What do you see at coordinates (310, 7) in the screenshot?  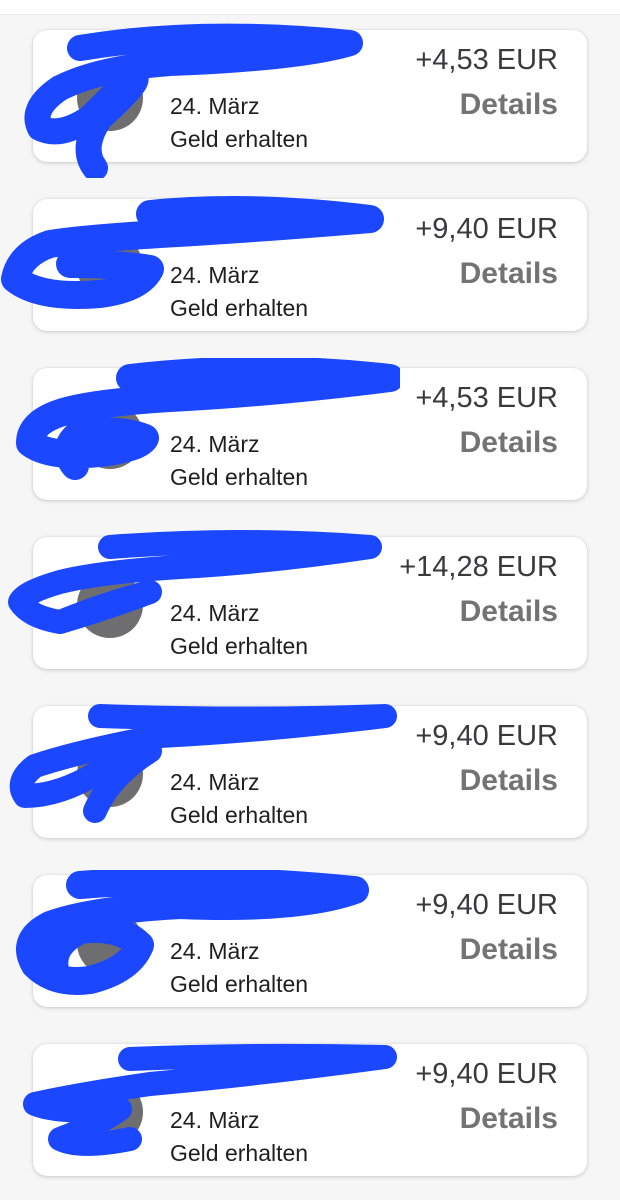 I see `top-bar` at bounding box center [310, 7].